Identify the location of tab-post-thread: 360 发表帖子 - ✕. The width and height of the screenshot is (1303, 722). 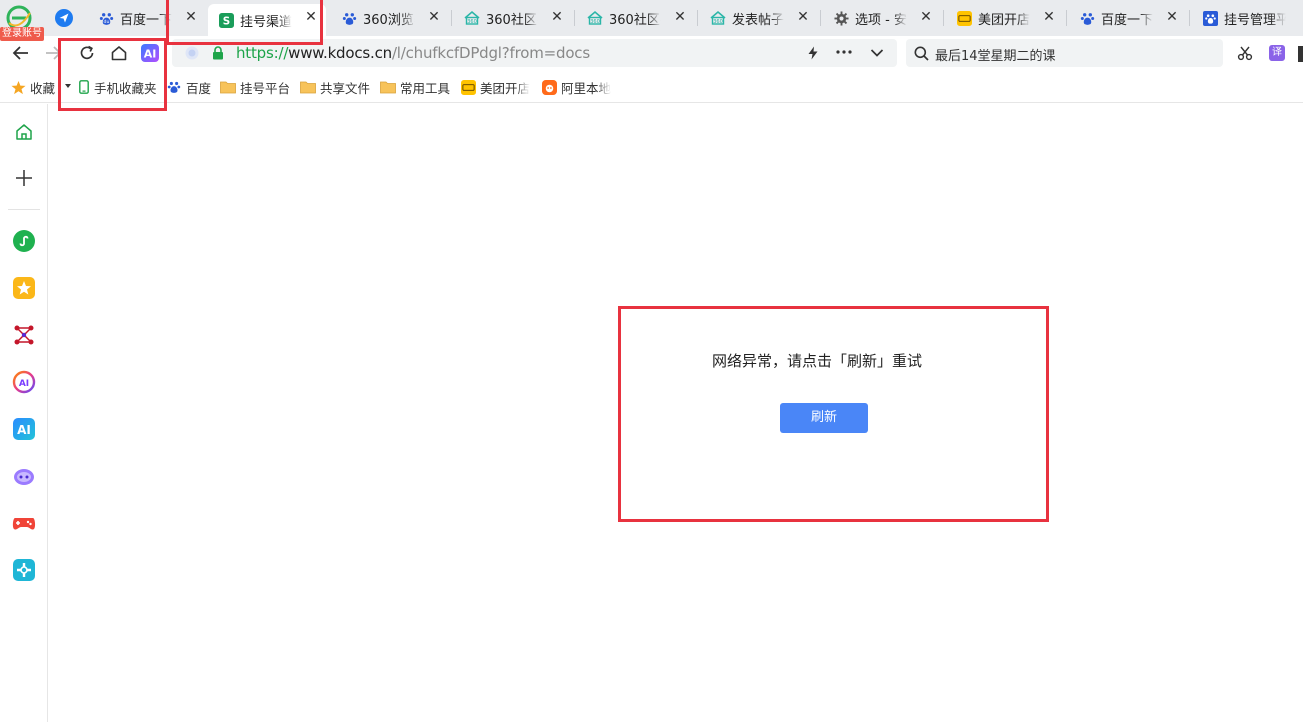
(759, 18).